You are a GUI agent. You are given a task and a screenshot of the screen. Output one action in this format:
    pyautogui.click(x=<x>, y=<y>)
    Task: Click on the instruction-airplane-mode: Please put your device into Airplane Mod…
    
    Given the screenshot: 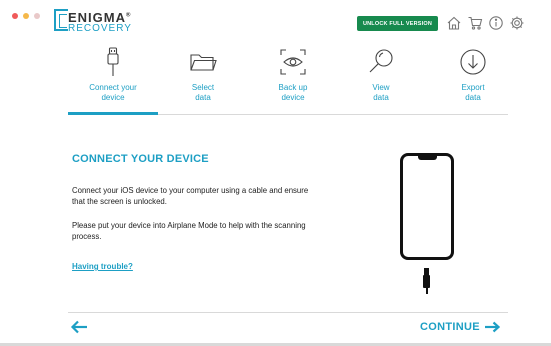 What is the action you would take?
    pyautogui.click(x=189, y=231)
    